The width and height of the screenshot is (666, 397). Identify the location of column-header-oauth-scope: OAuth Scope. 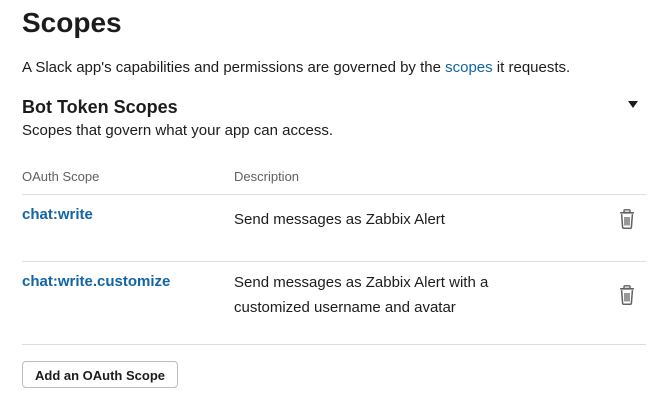
(61, 176).